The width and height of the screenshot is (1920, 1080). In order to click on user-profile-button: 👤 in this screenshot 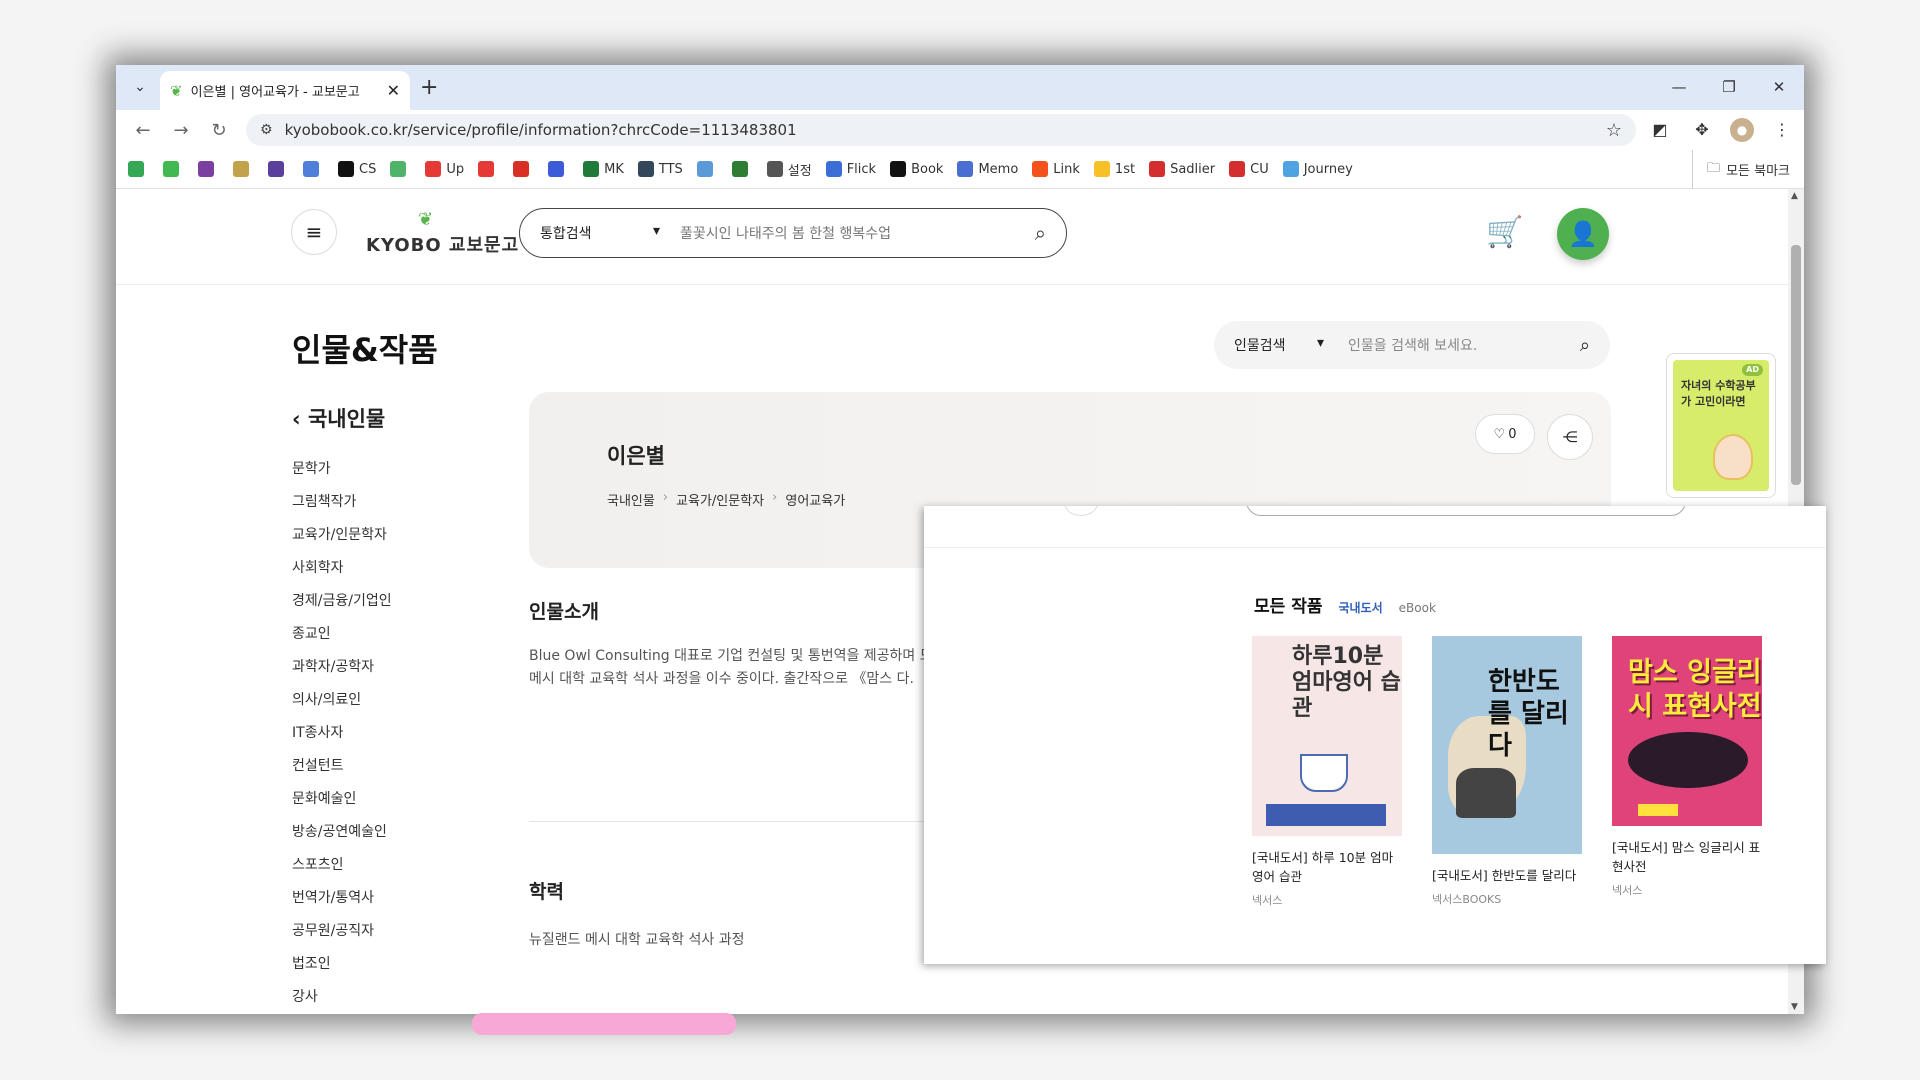, I will do `click(1583, 234)`.